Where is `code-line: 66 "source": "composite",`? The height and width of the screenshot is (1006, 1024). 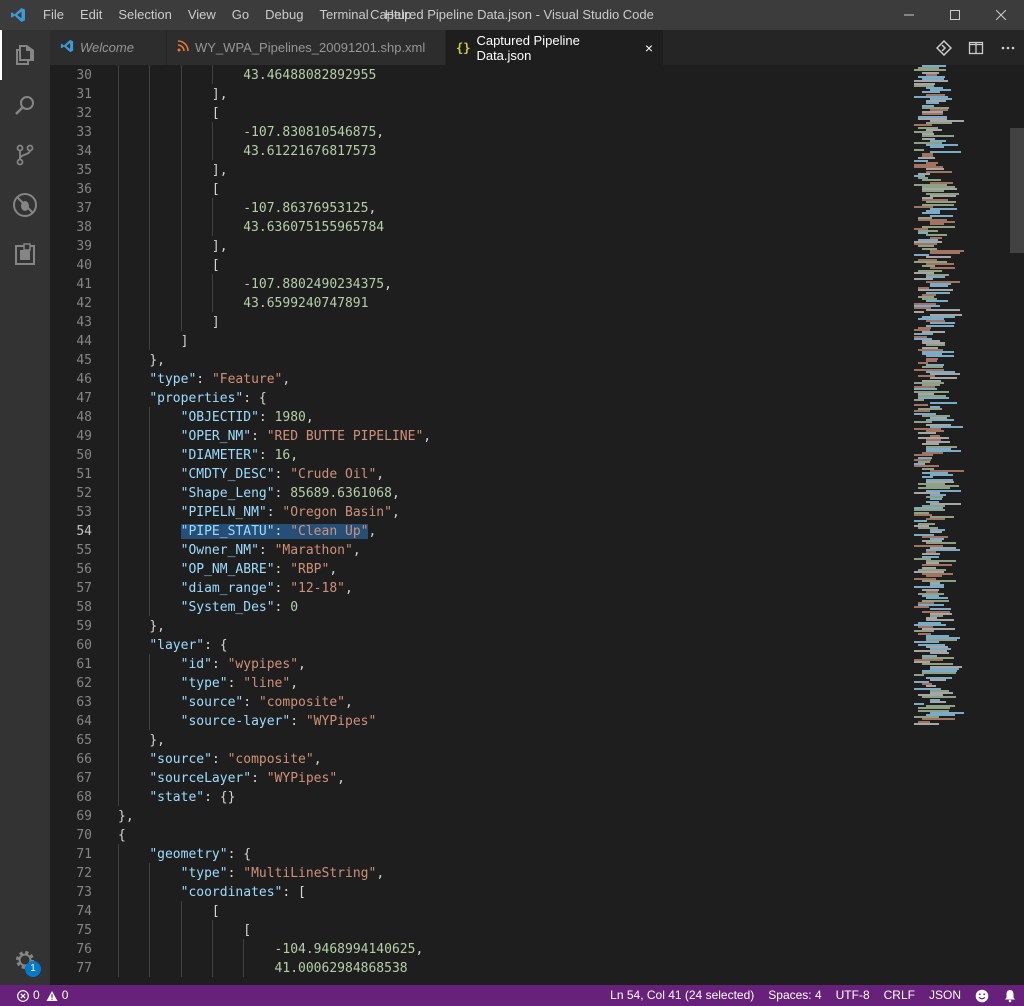 code-line: 66 "source": "composite", is located at coordinates (480, 759).